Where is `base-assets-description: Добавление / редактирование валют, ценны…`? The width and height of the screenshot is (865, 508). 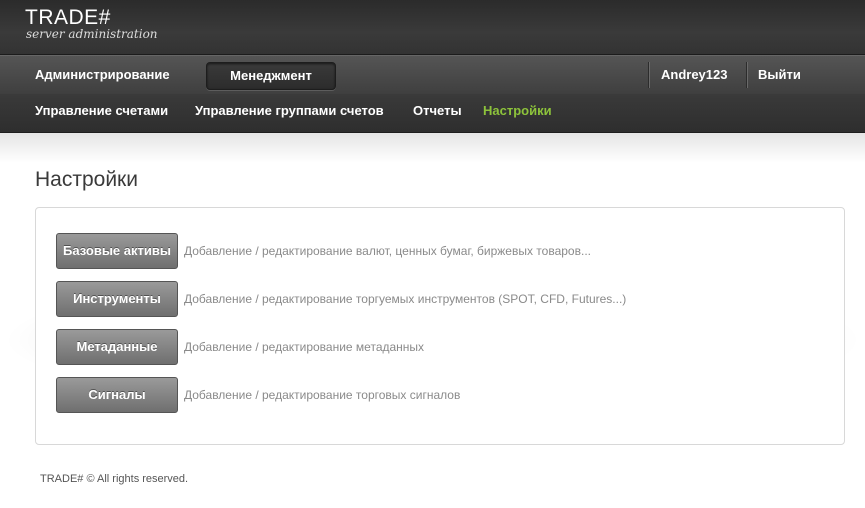 base-assets-description: Добавление / редактирование валют, ценны… is located at coordinates (387, 251).